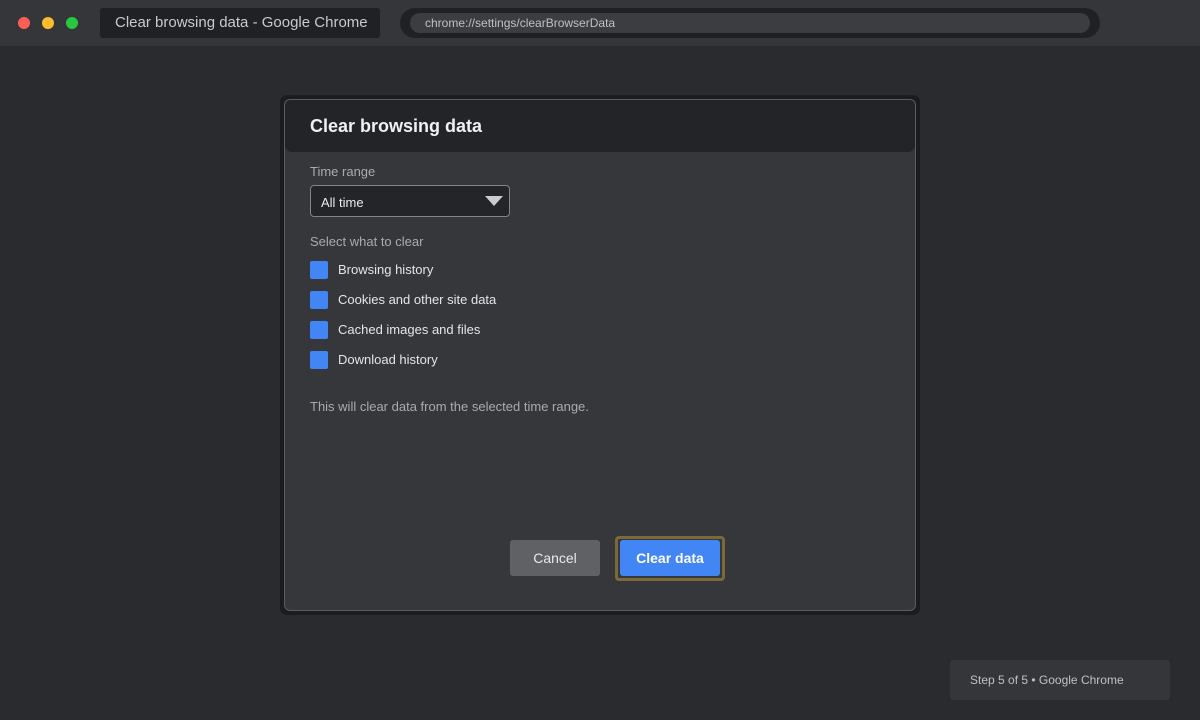  Describe the element at coordinates (386, 269) in the screenshot. I see `option-label: Browsing history` at that location.